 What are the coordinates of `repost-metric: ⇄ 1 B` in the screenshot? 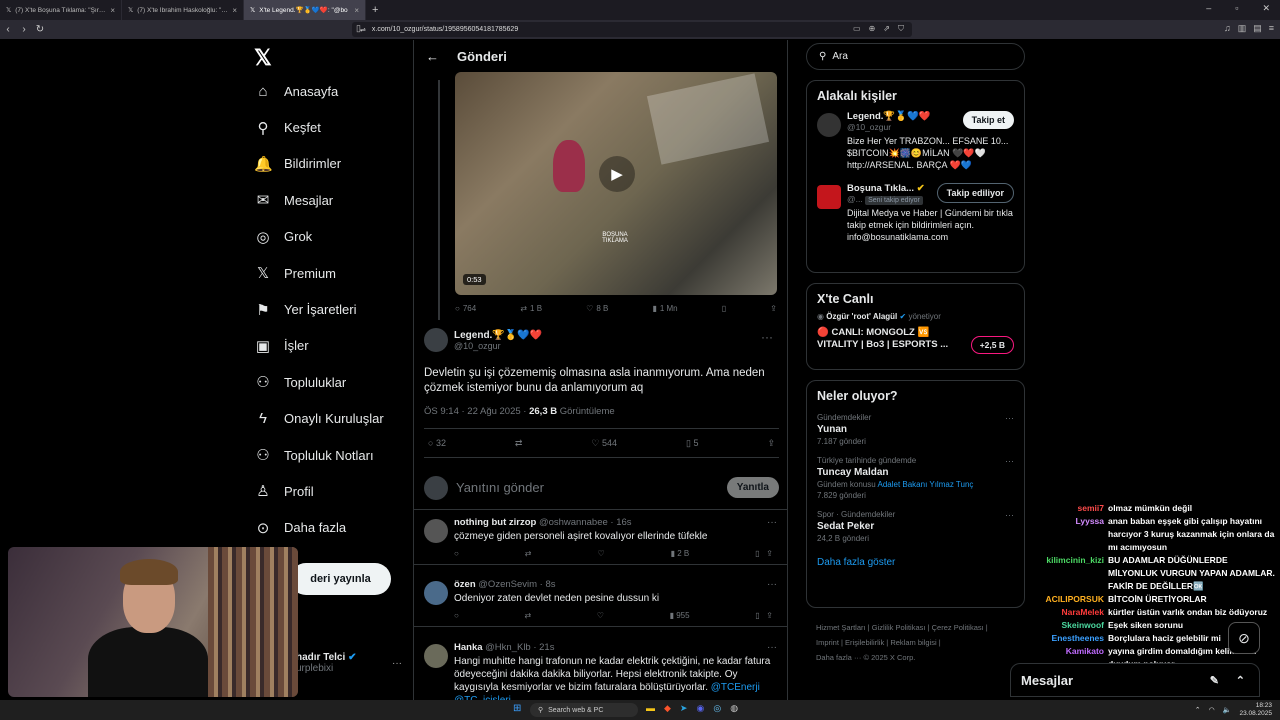 It's located at (531, 308).